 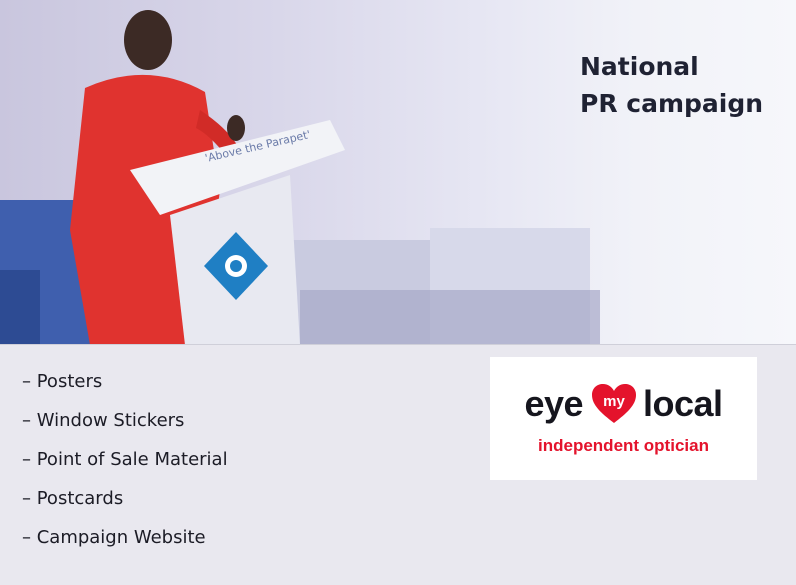 I want to click on section-divider, so click(x=398, y=344).